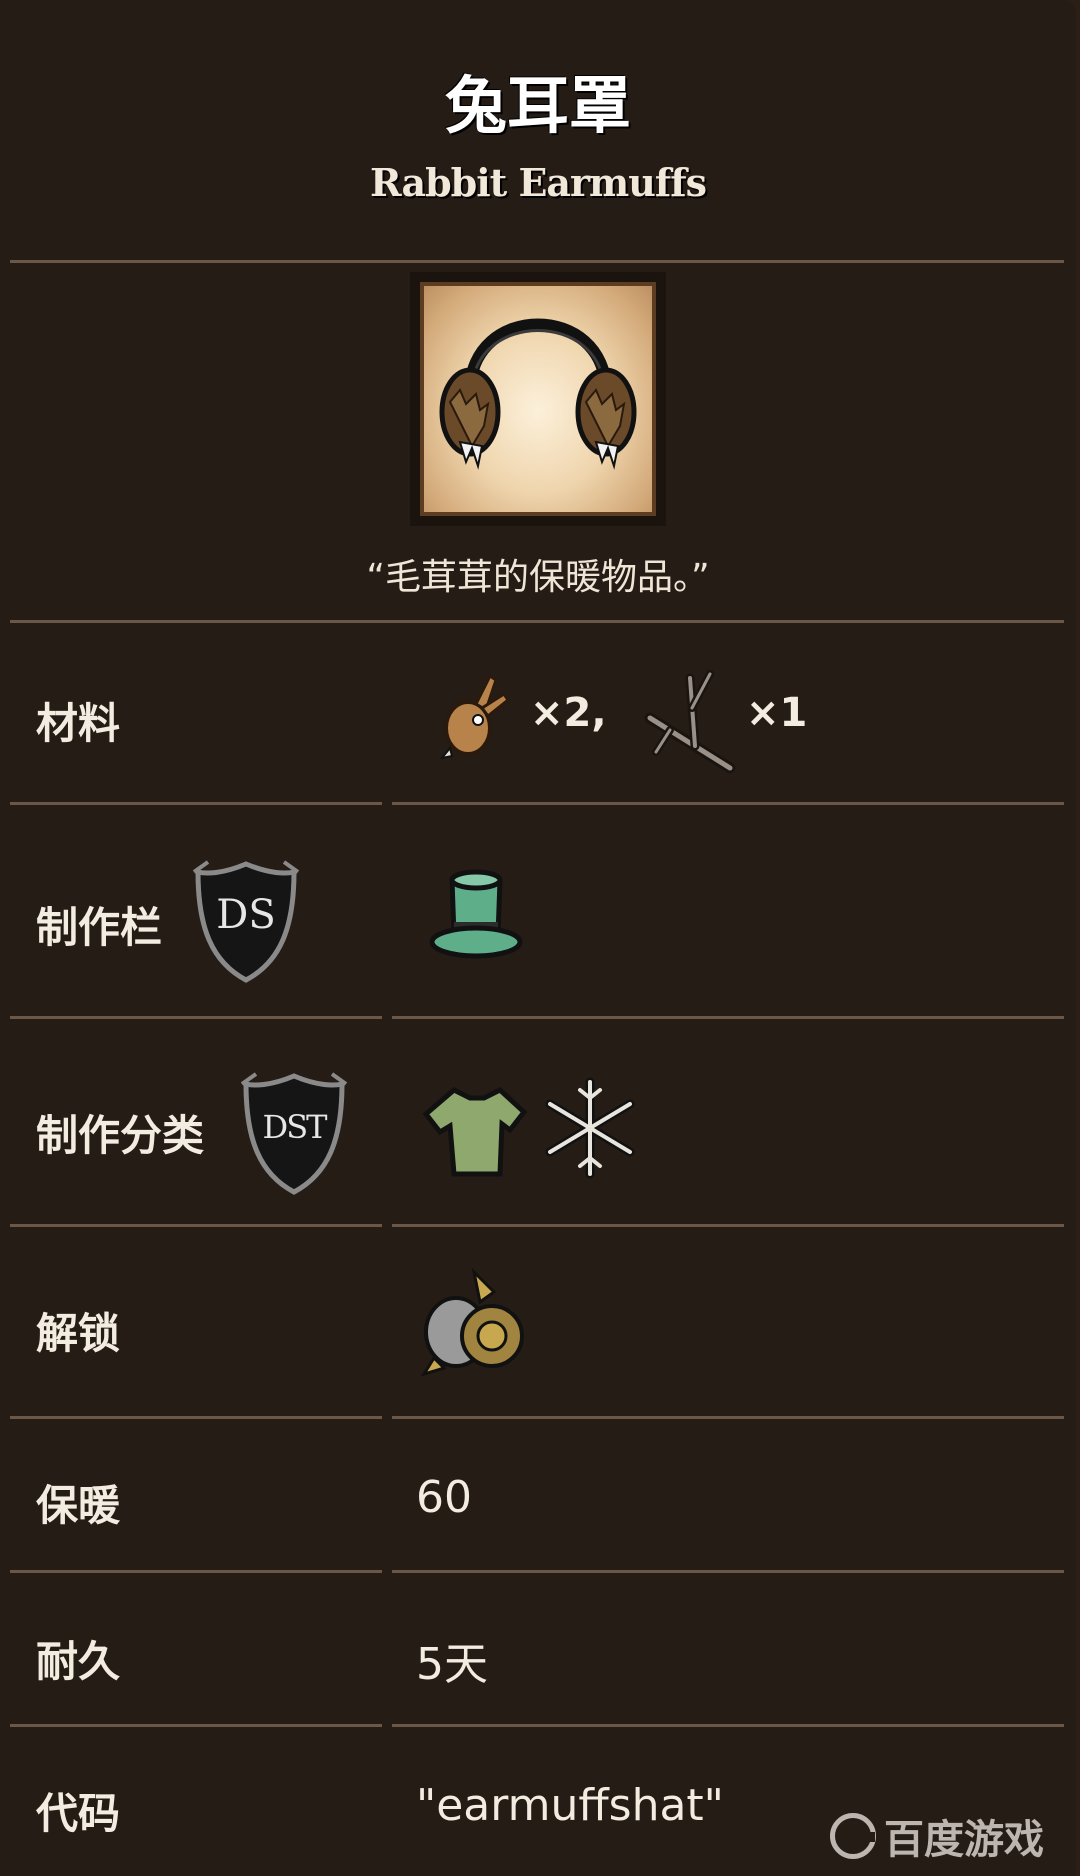 The width and height of the screenshot is (1080, 1876). Describe the element at coordinates (538, 394) in the screenshot. I see `earmuffs-icon` at that location.